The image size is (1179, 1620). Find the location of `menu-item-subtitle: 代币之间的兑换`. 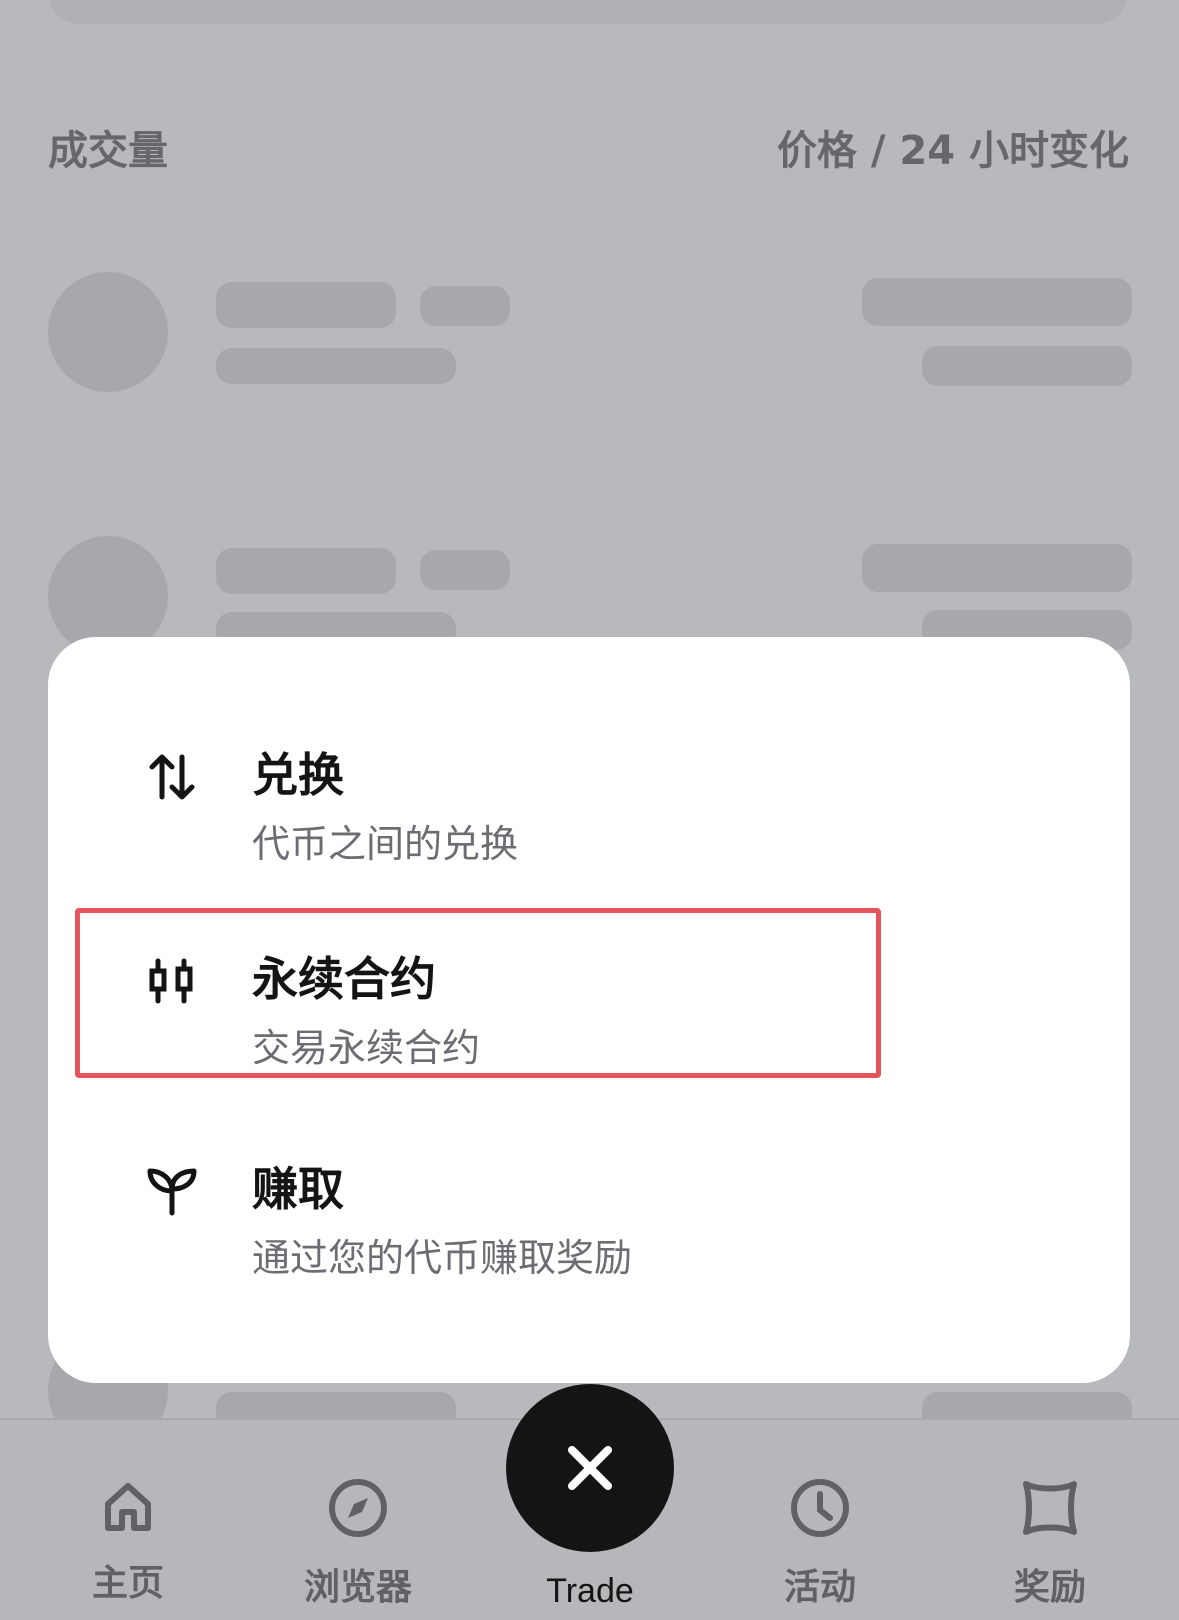

menu-item-subtitle: 代币之间的兑换 is located at coordinates (385, 844).